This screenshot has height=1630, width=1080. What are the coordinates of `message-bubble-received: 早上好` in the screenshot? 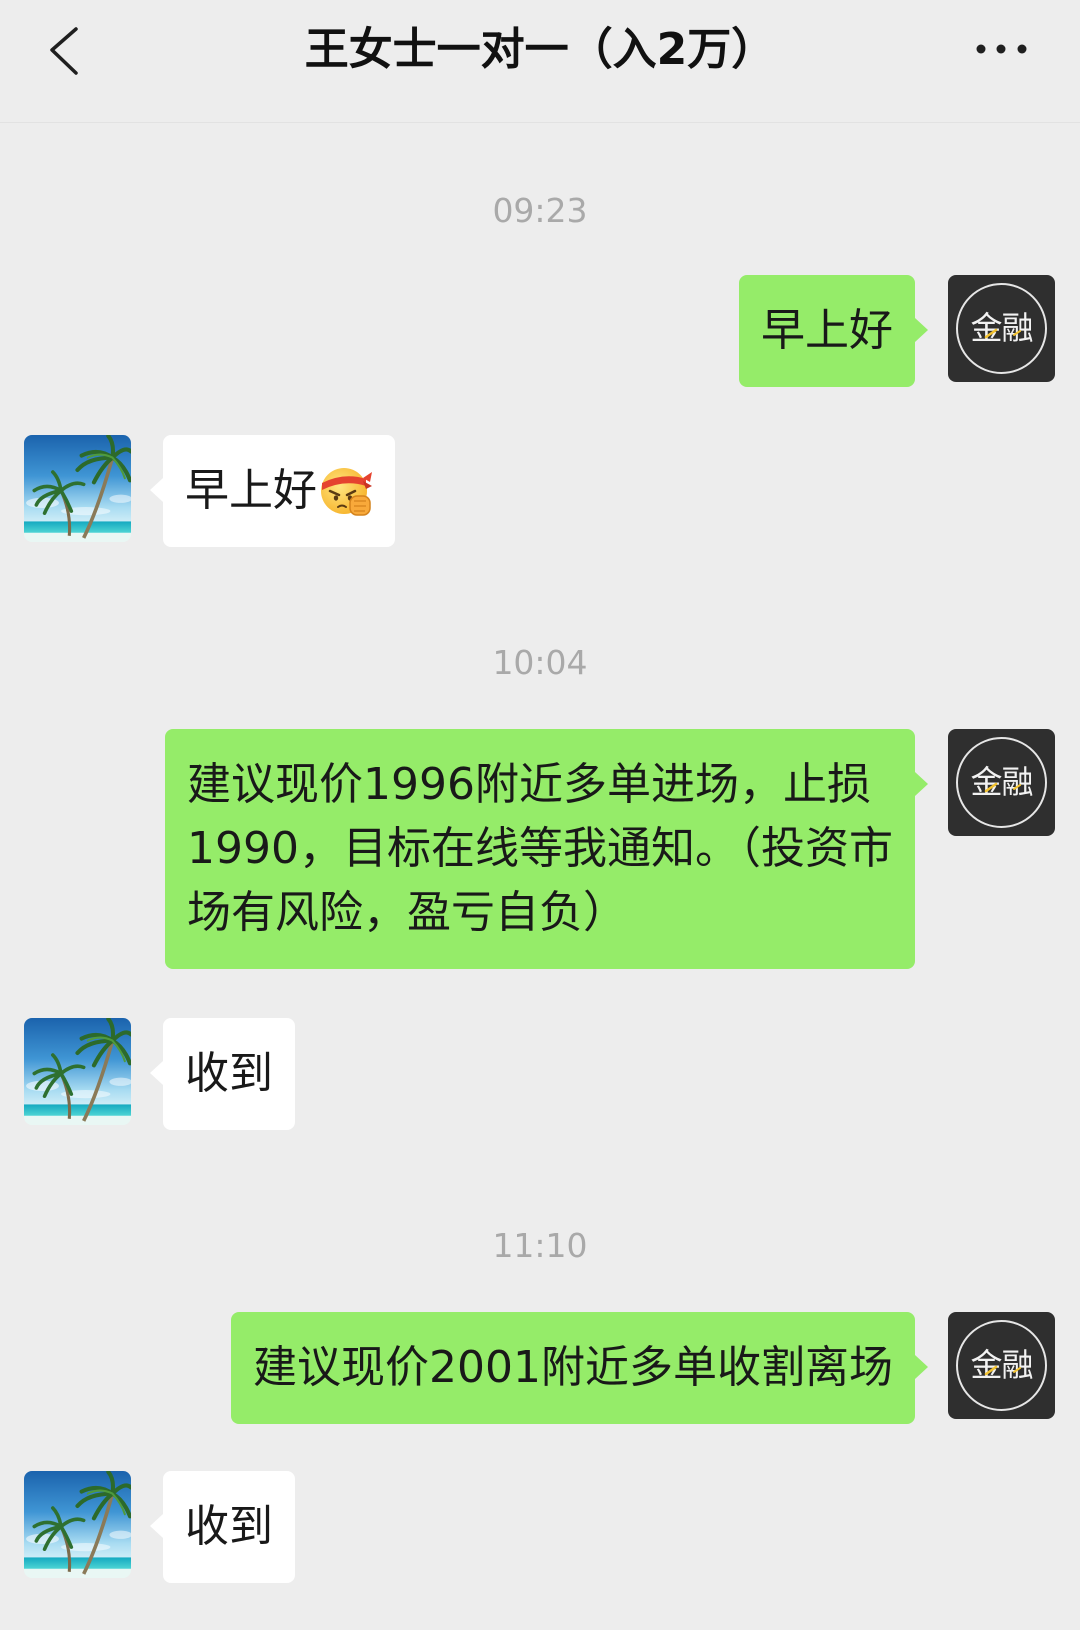 It's located at (272, 491).